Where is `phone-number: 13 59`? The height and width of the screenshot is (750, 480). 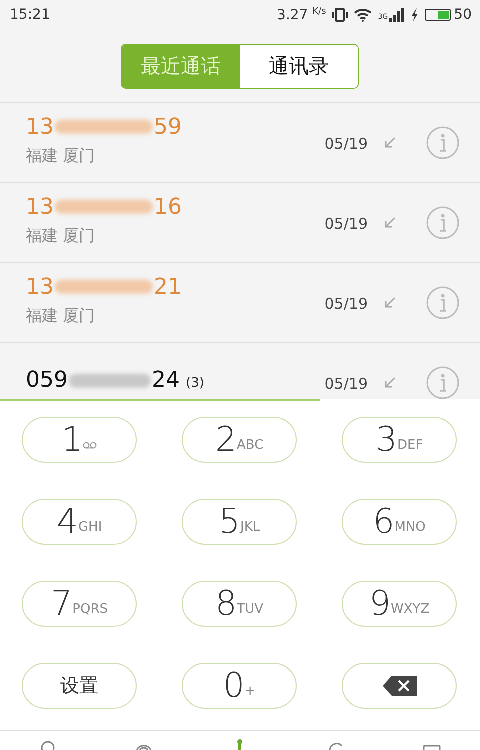
phone-number: 13 59 is located at coordinates (104, 127).